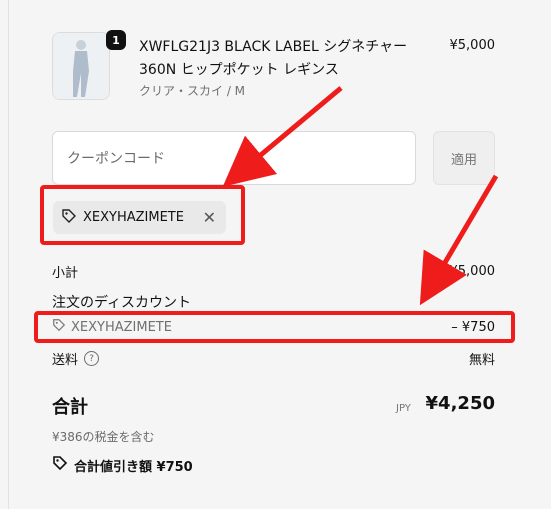 This screenshot has width=551, height=509. I want to click on product-thumbnail, so click(81, 66).